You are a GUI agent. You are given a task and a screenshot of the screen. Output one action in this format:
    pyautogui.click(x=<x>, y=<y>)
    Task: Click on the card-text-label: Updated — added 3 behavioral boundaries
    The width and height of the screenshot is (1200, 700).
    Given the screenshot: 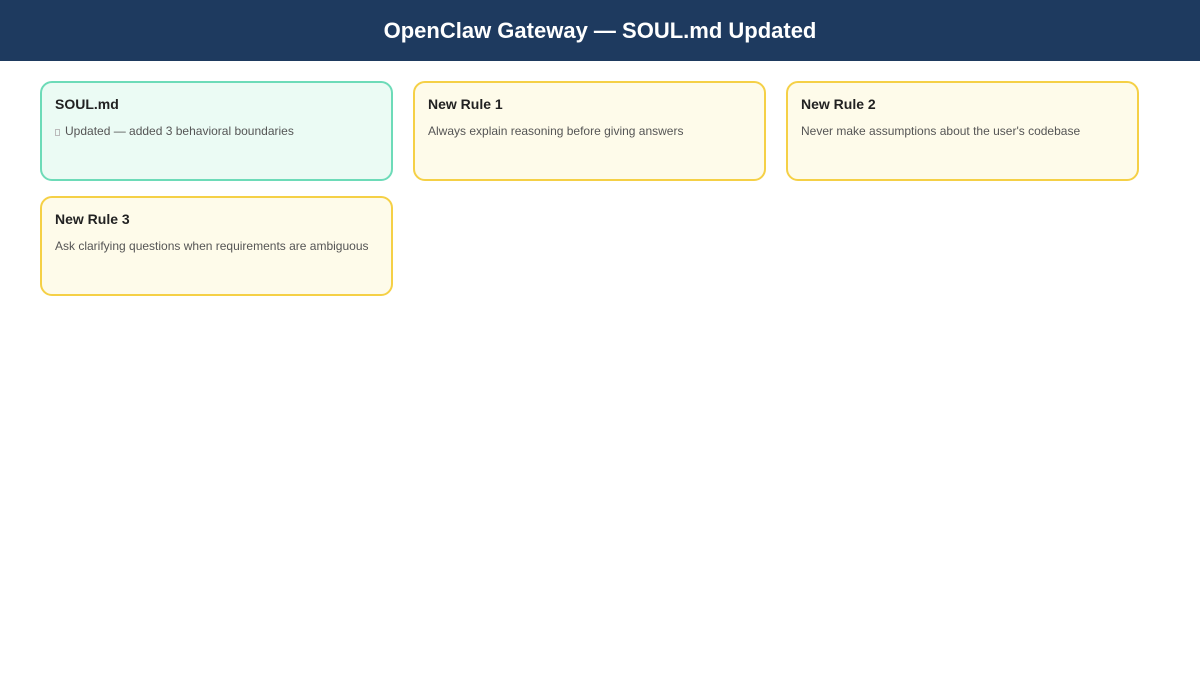 What is the action you would take?
    pyautogui.click(x=179, y=131)
    